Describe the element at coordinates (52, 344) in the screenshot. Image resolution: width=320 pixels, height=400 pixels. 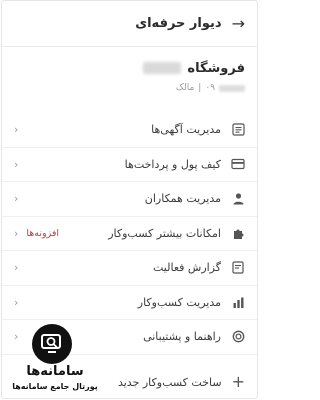
I see `magnifier-logo-icon` at that location.